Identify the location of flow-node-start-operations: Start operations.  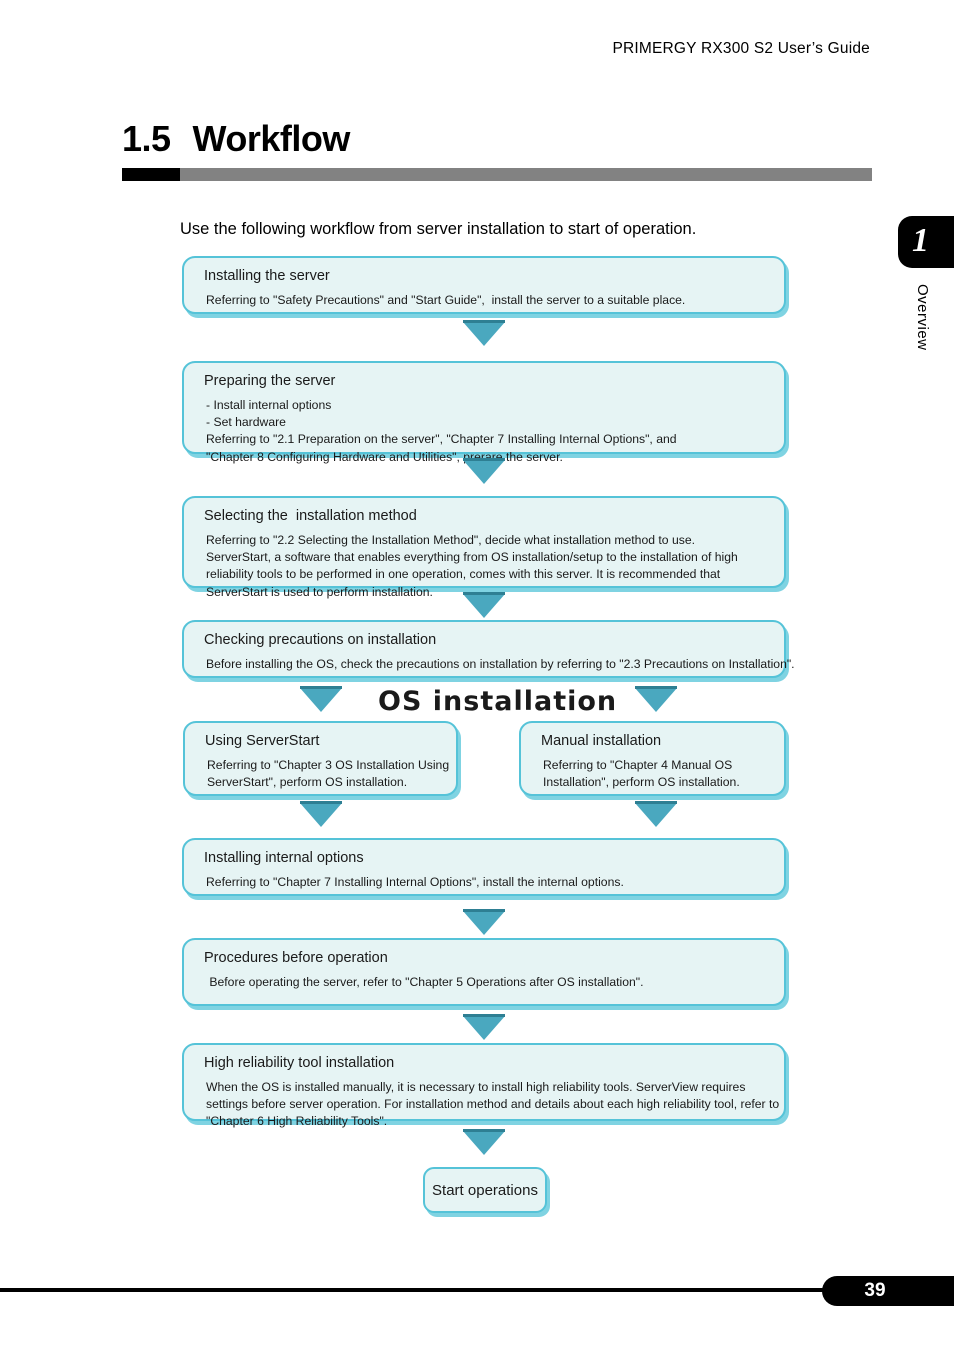
(485, 1190).